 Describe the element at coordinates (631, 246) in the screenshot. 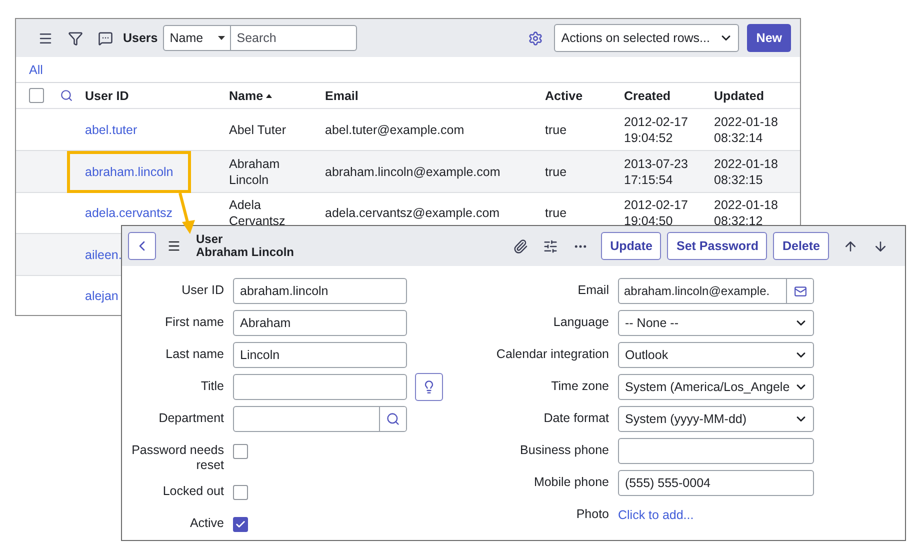

I see `form-action-button: Update` at that location.